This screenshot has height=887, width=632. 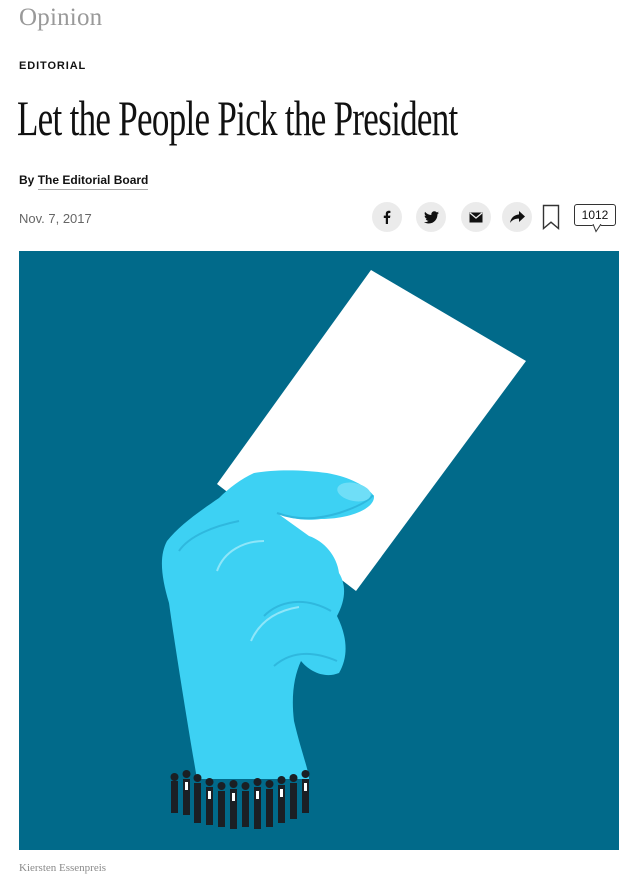 What do you see at coordinates (52, 66) in the screenshot?
I see `kicker-label: EDITORIAL` at bounding box center [52, 66].